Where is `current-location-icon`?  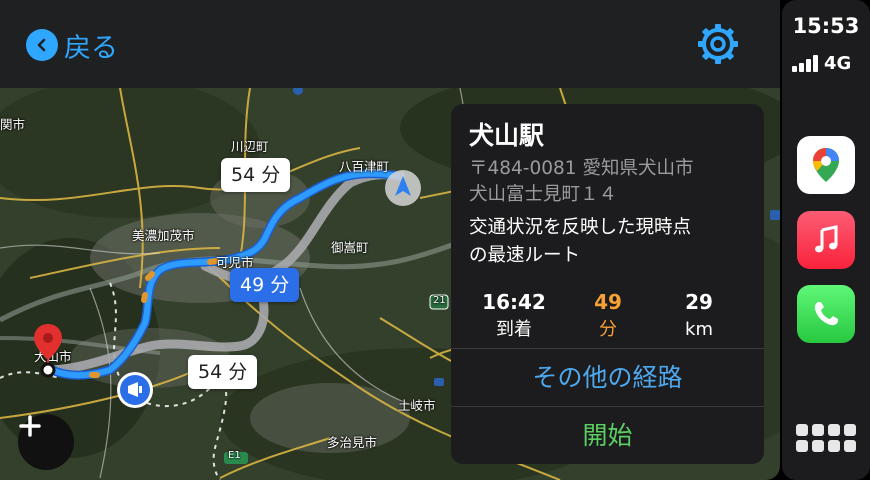 current-location-icon is located at coordinates (403, 188).